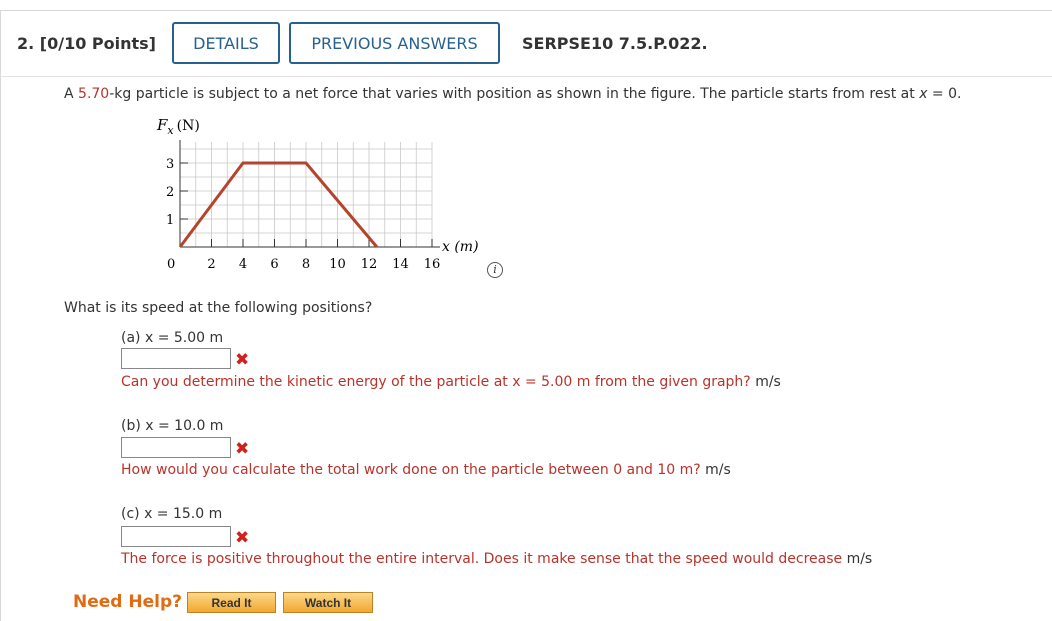 Image resolution: width=1052 pixels, height=621 pixels. What do you see at coordinates (94, 94) in the screenshot?
I see `mass-value: 5.70` at bounding box center [94, 94].